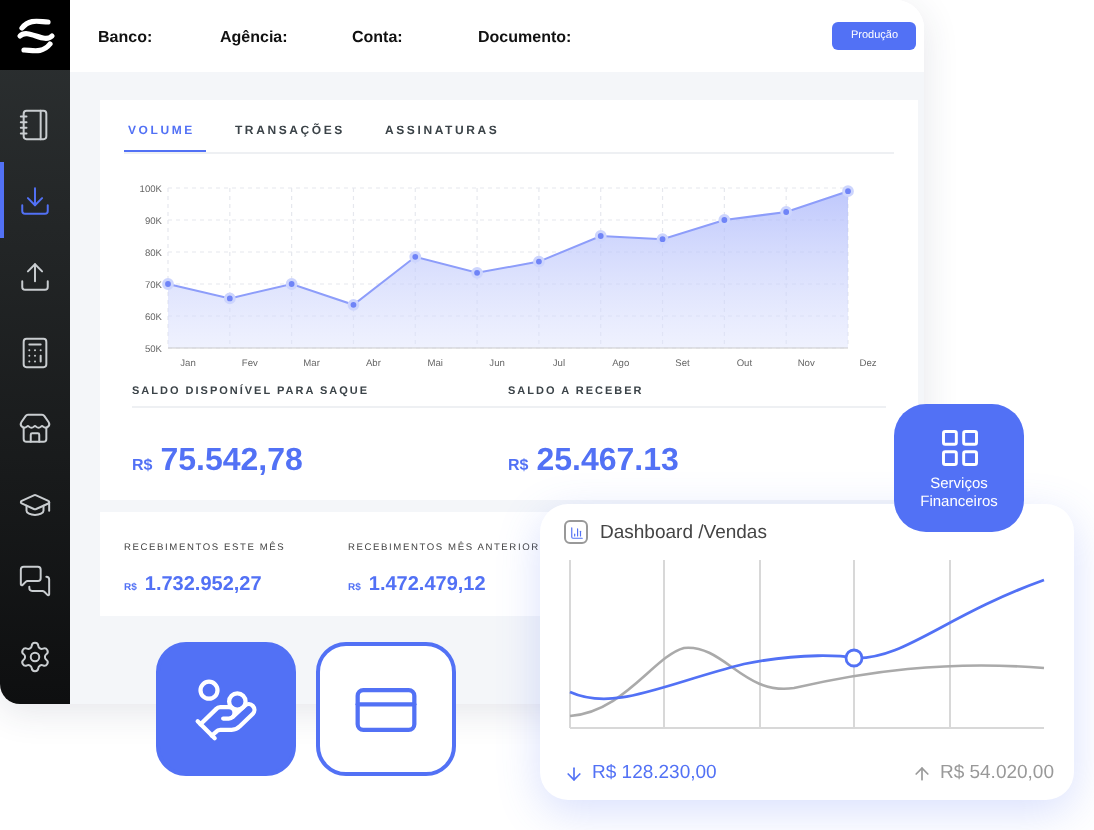 The image size is (1094, 830). What do you see at coordinates (35, 276) in the screenshot?
I see `upload-icon` at bounding box center [35, 276].